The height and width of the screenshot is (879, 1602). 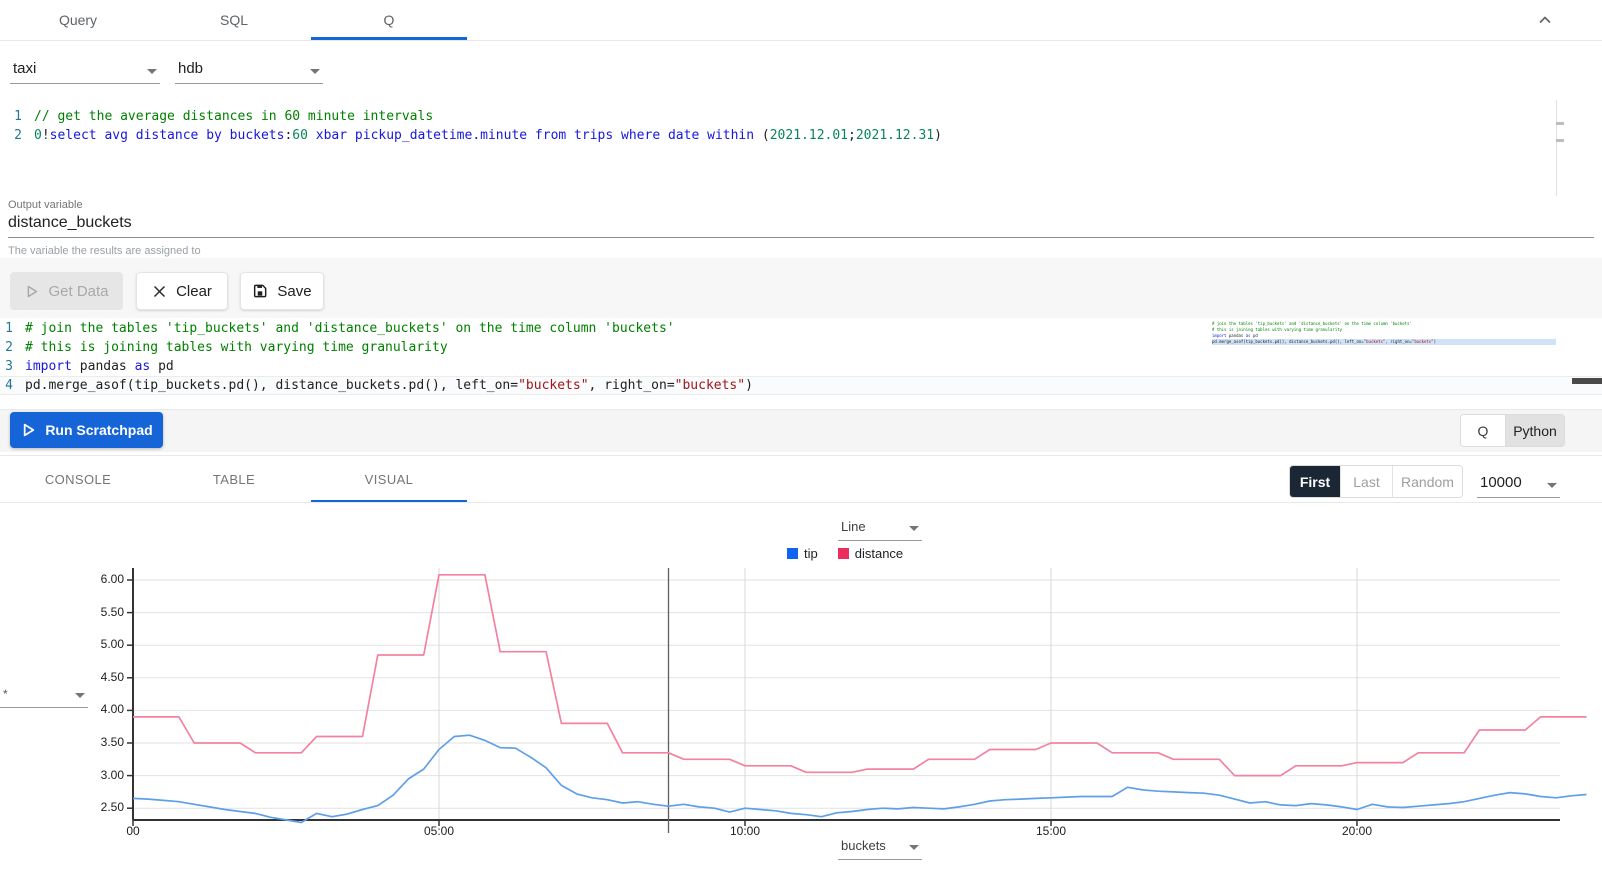 I want to click on y-axis-tick-label: 4.00, so click(x=112, y=709).